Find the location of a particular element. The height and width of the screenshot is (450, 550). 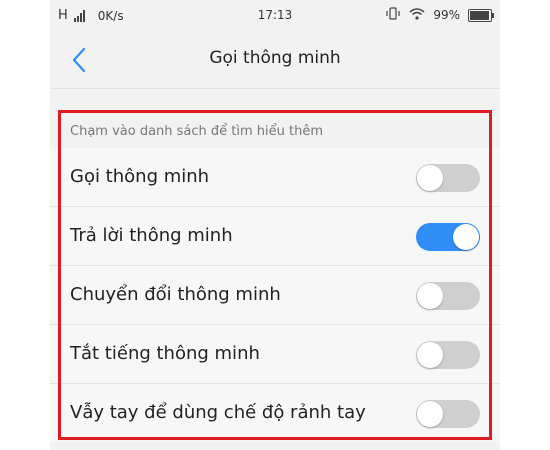

setting-wave-handsfree: Vẫy tay để dùng chế độ rảnh tay is located at coordinates (275, 413).